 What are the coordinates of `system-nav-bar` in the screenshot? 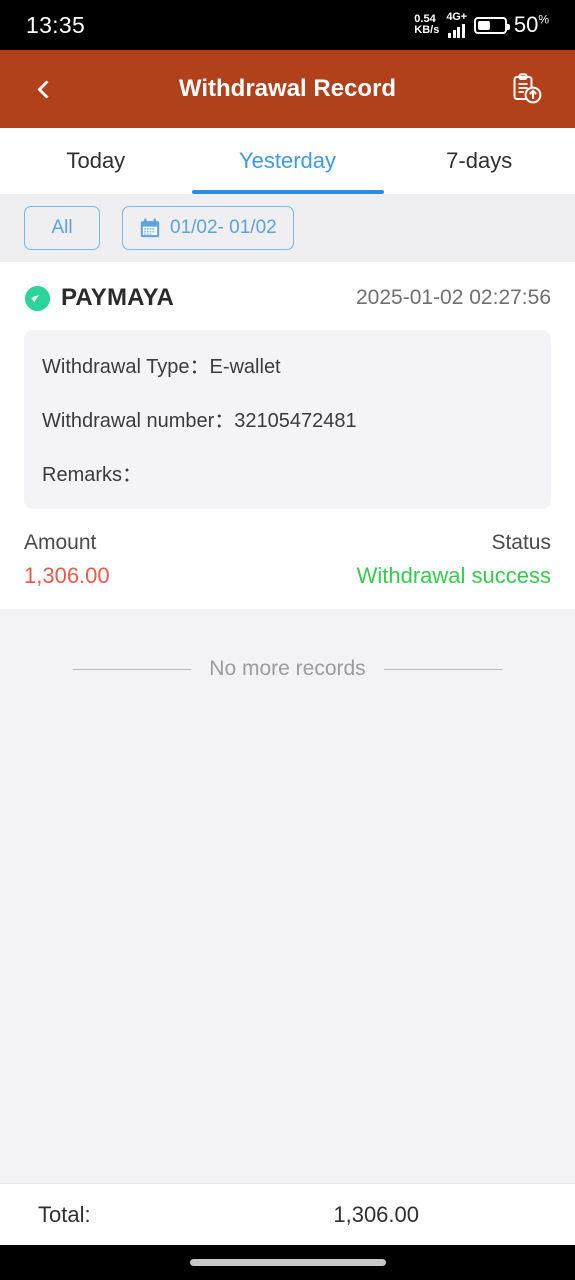 It's located at (287, 1262).